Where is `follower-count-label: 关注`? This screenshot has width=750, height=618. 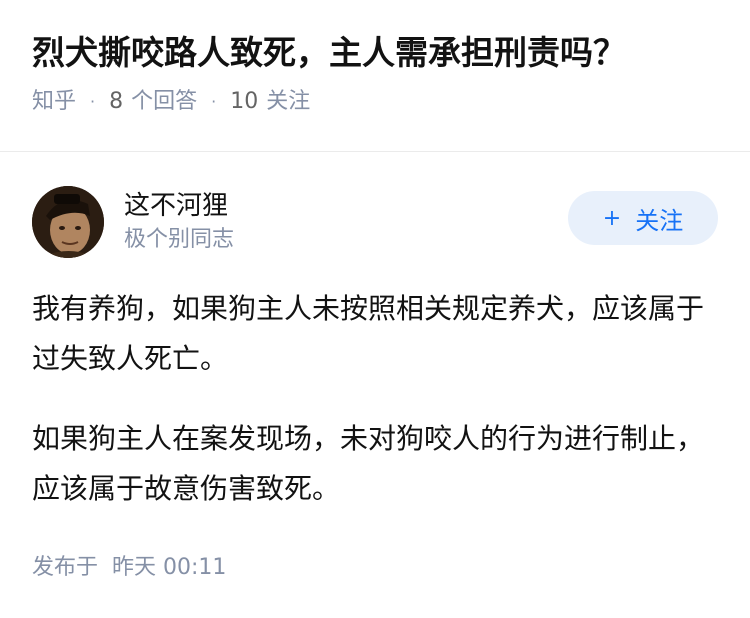
follower-count-label: 关注 is located at coordinates (288, 101).